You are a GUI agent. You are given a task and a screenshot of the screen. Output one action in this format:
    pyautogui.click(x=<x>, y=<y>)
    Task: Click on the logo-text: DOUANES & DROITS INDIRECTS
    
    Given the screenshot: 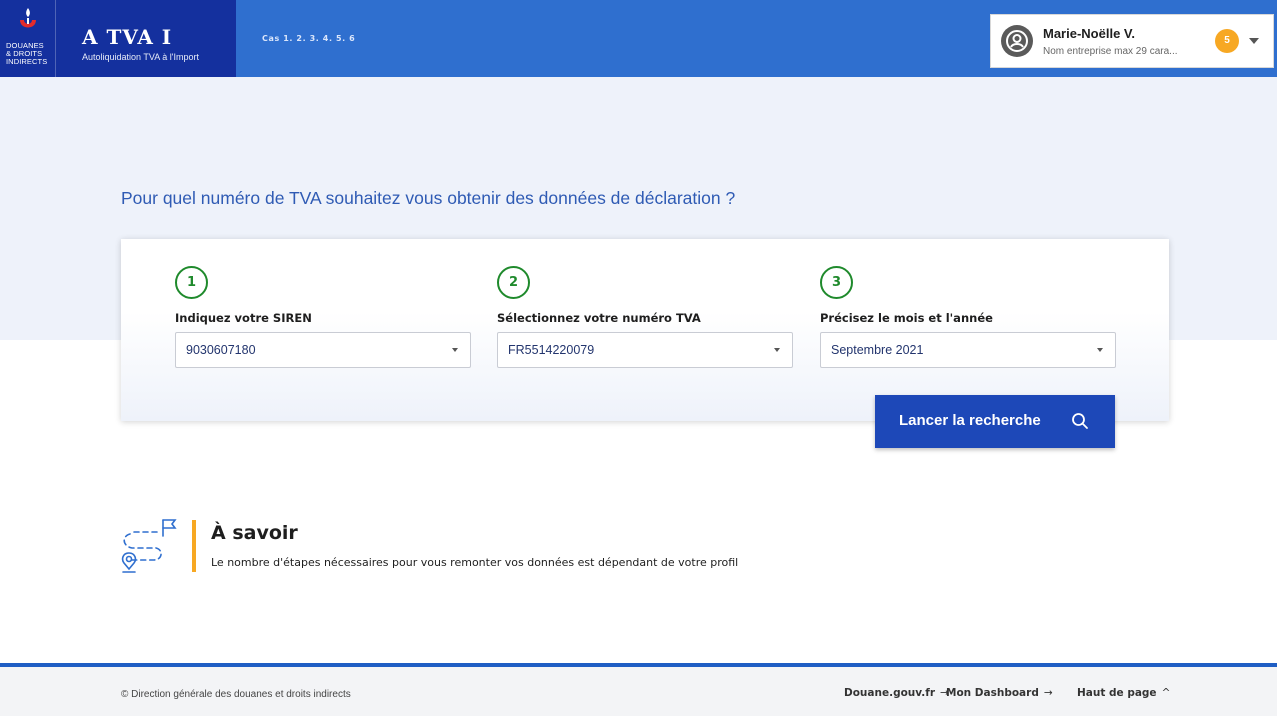 What is the action you would take?
    pyautogui.click(x=27, y=53)
    